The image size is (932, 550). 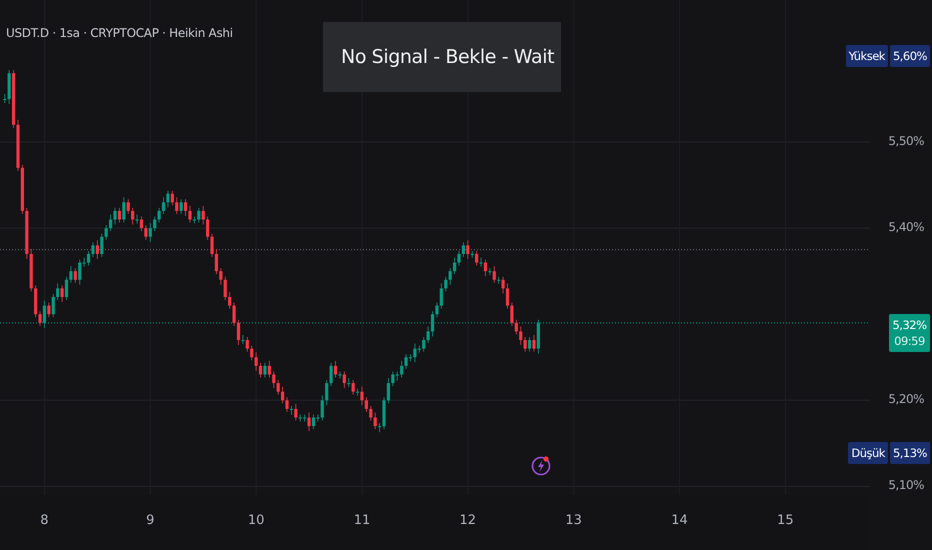 What do you see at coordinates (868, 453) in the screenshot?
I see `low-label: Düşük` at bounding box center [868, 453].